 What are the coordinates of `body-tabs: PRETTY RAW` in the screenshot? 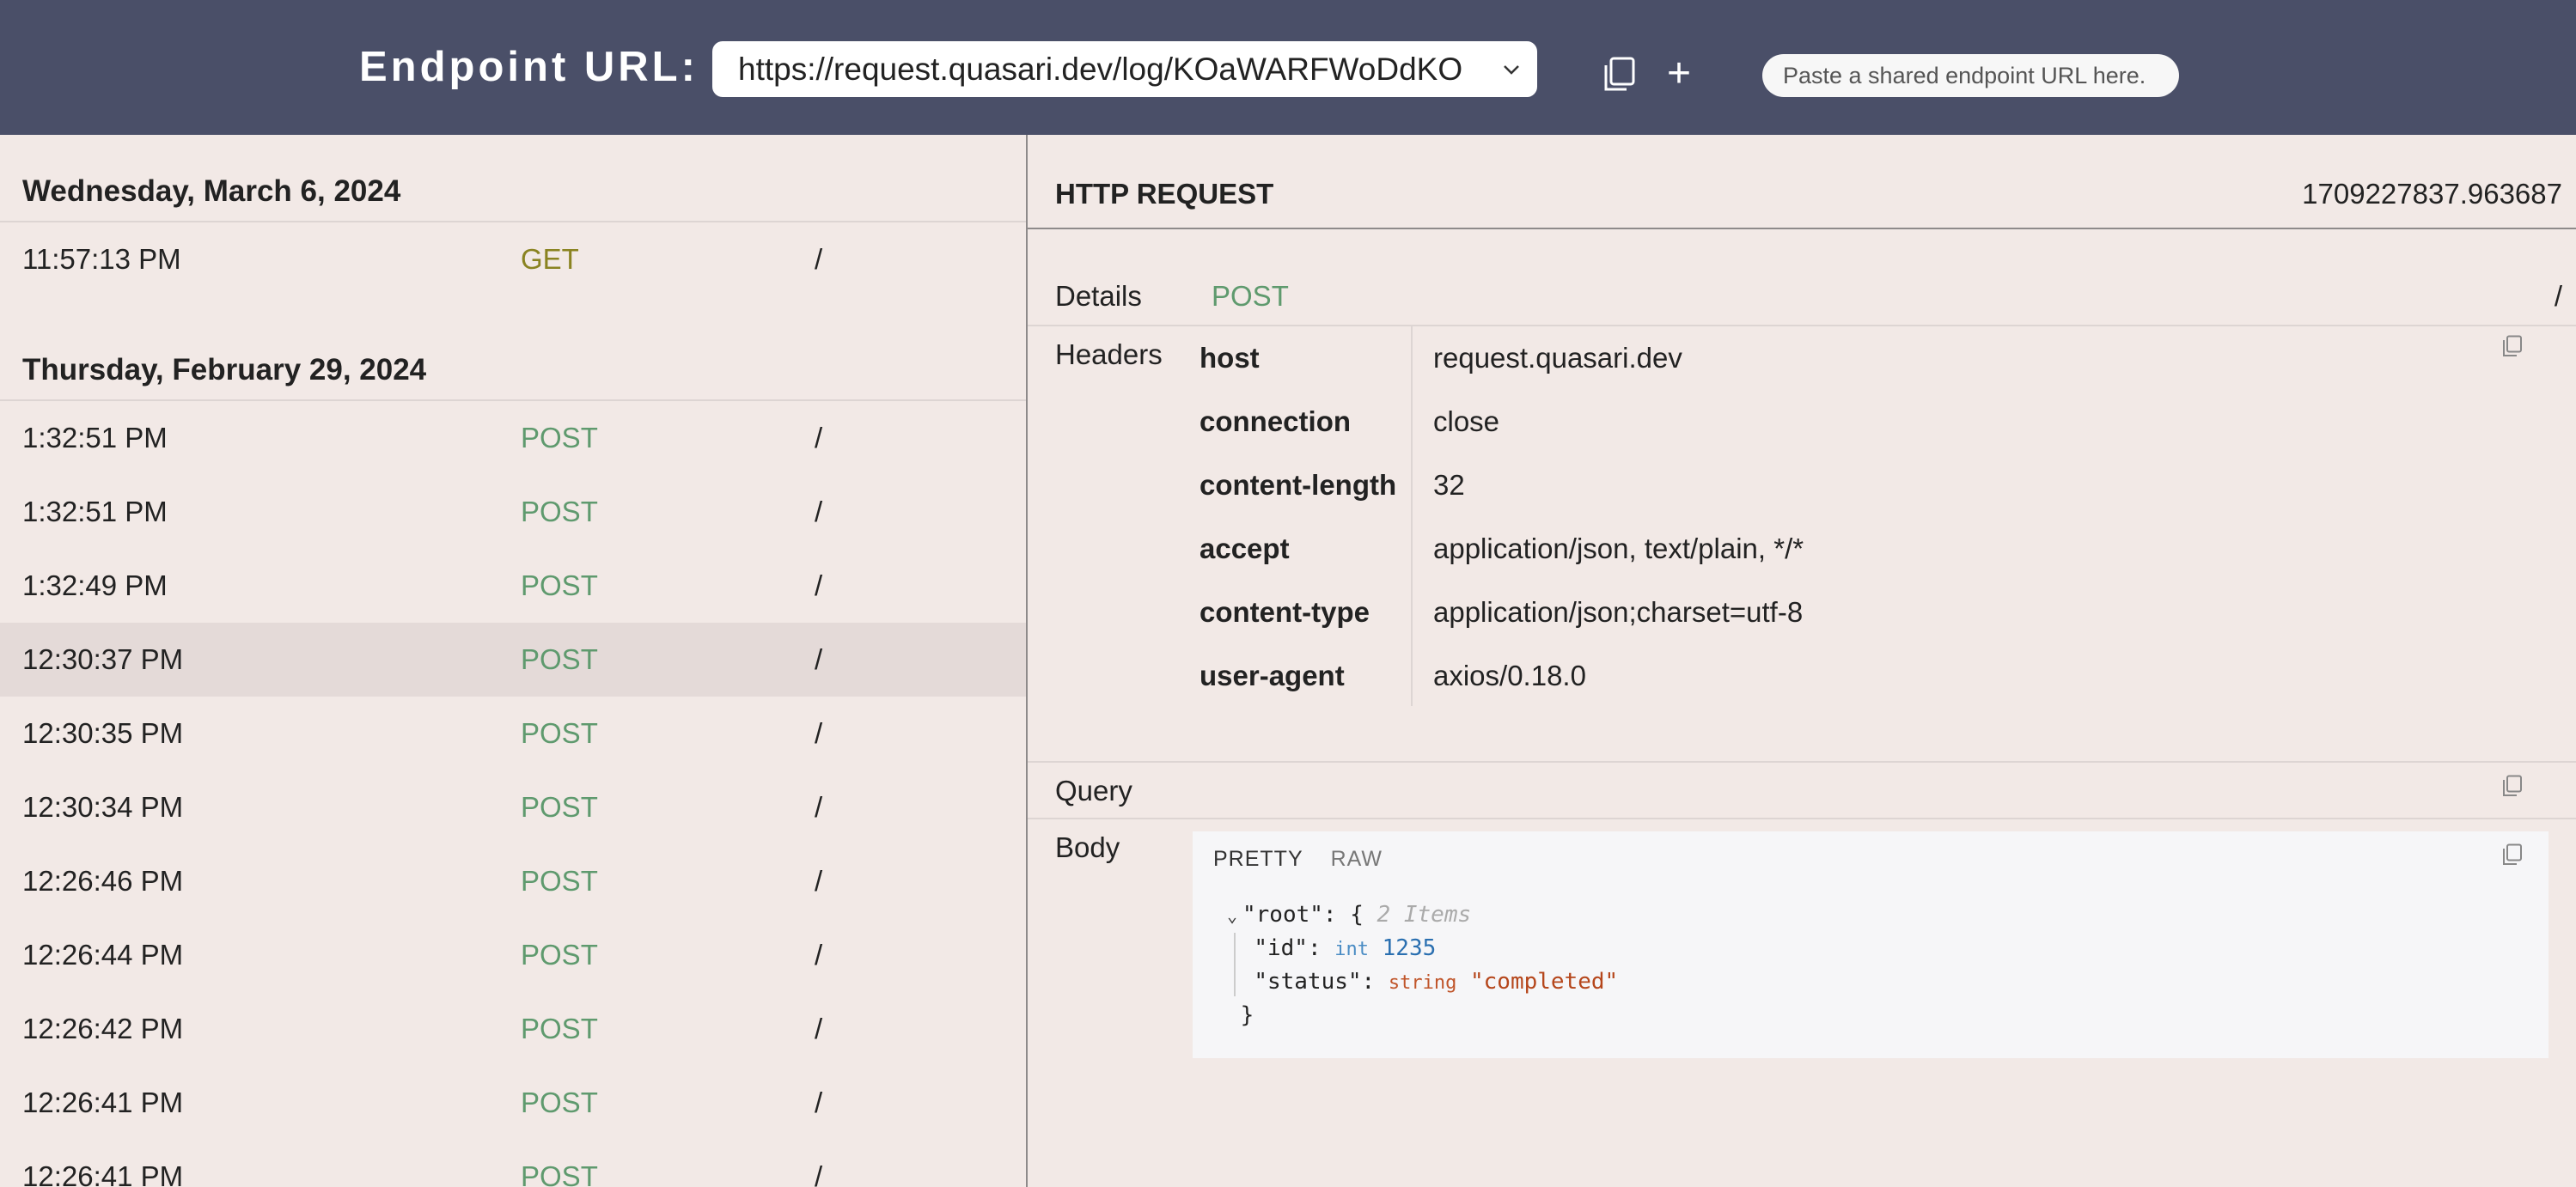 It's located at (1298, 859).